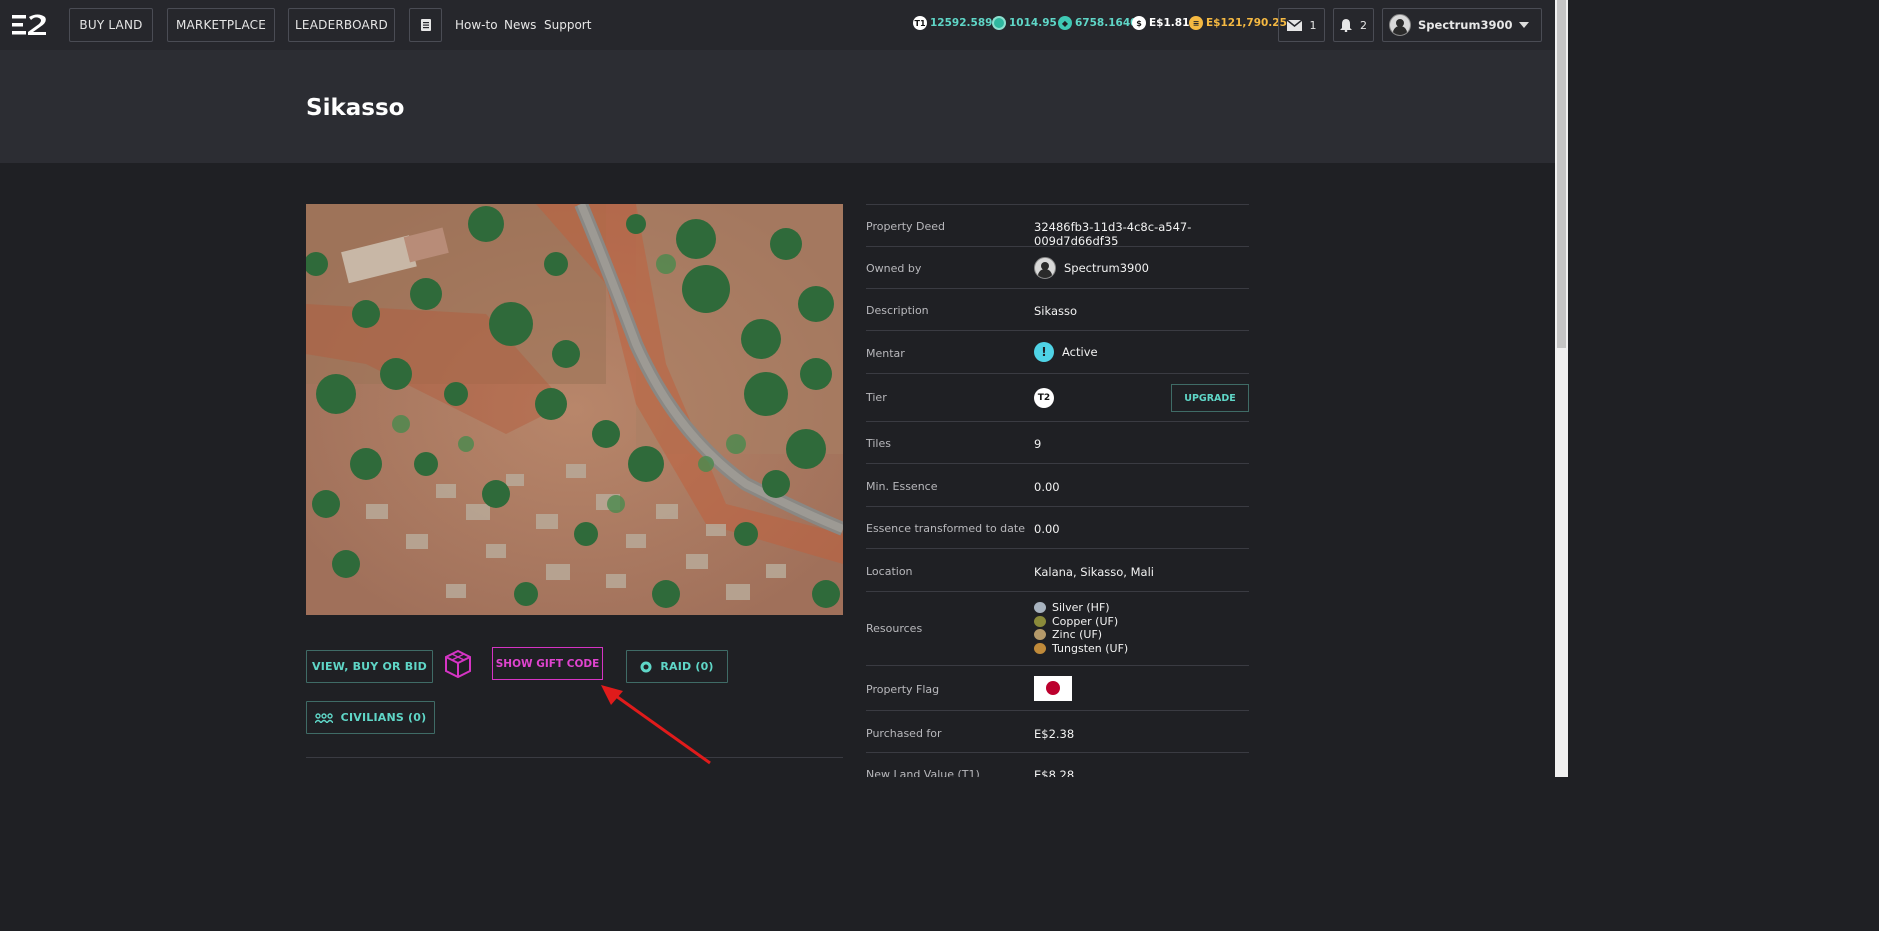 This screenshot has width=1879, height=931. What do you see at coordinates (1054, 772) in the screenshot?
I see `new-value-value: E$8.28` at bounding box center [1054, 772].